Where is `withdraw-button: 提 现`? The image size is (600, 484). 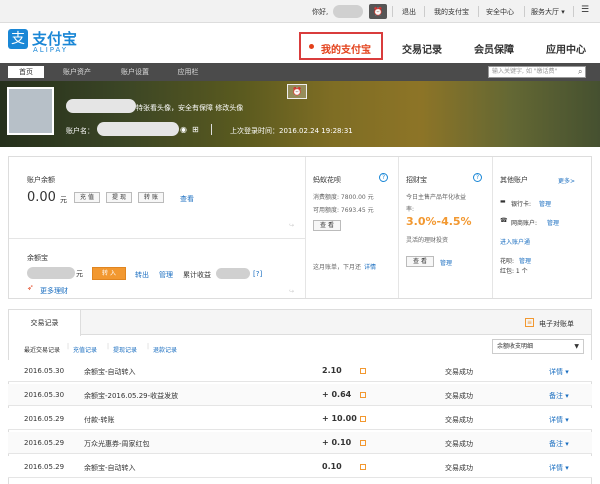 withdraw-button: 提 现 is located at coordinates (119, 197).